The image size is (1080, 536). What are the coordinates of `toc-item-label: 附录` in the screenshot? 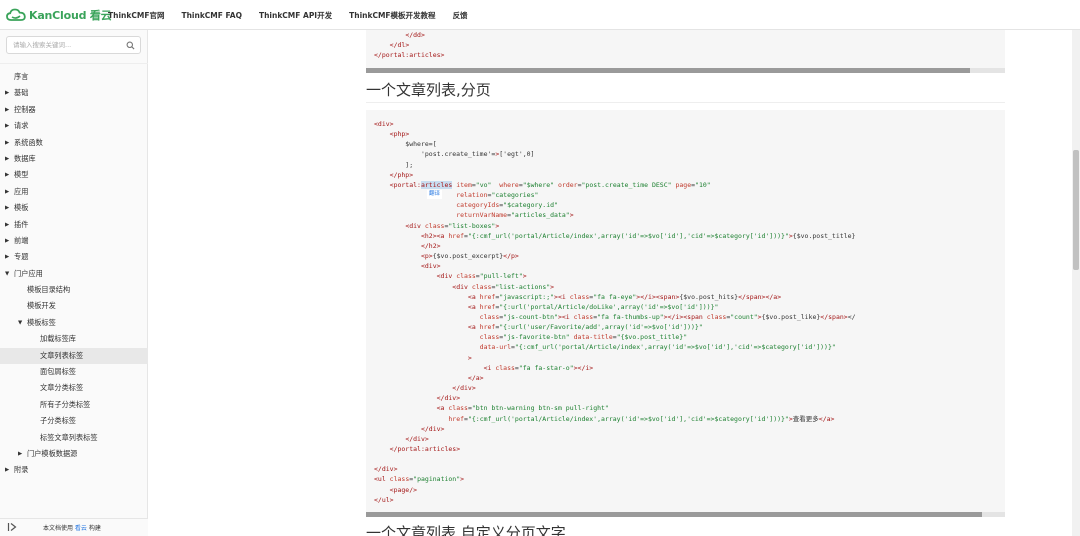 It's located at (21, 470).